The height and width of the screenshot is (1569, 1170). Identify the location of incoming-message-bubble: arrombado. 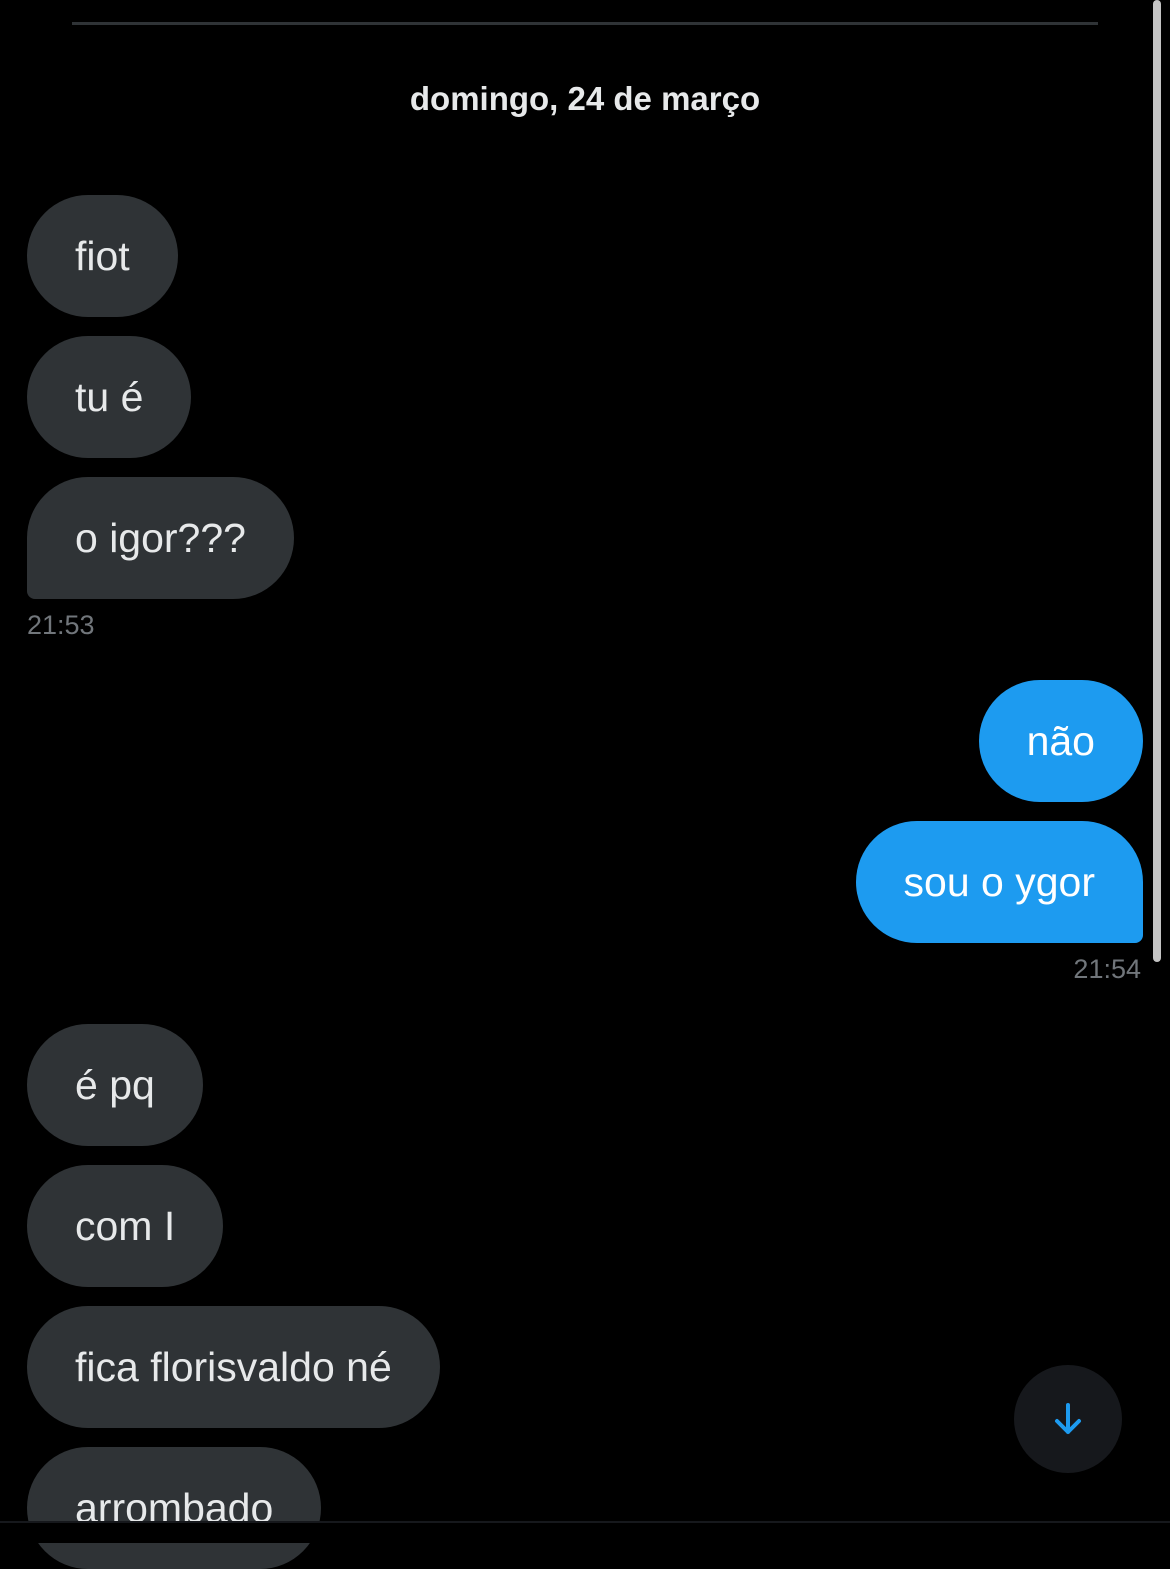
(174, 1508).